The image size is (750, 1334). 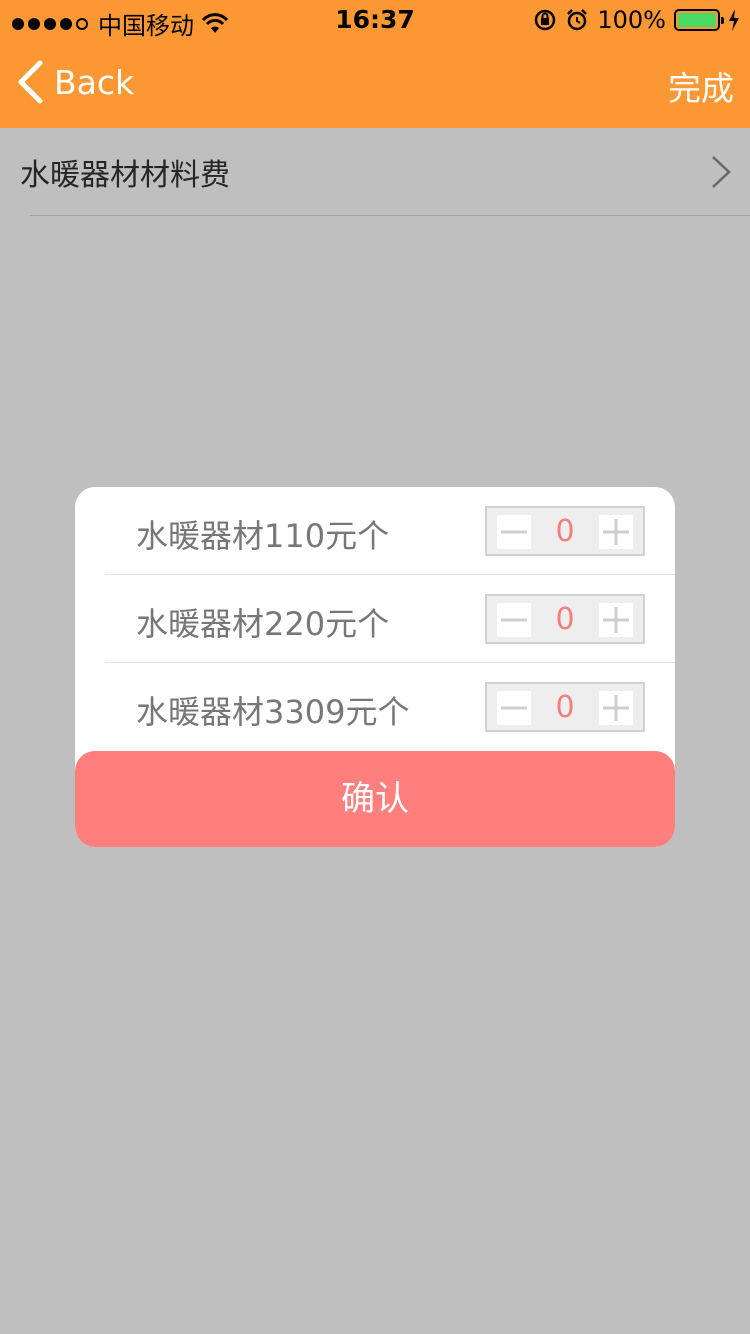 What do you see at coordinates (545, 20) in the screenshot?
I see `rotation-lock-icon` at bounding box center [545, 20].